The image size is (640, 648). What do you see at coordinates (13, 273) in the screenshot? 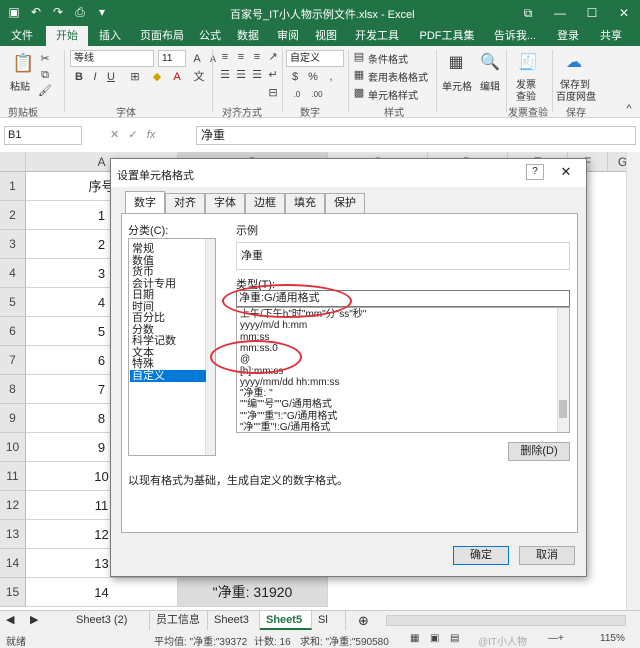
I see `row-header: 4` at bounding box center [13, 273].